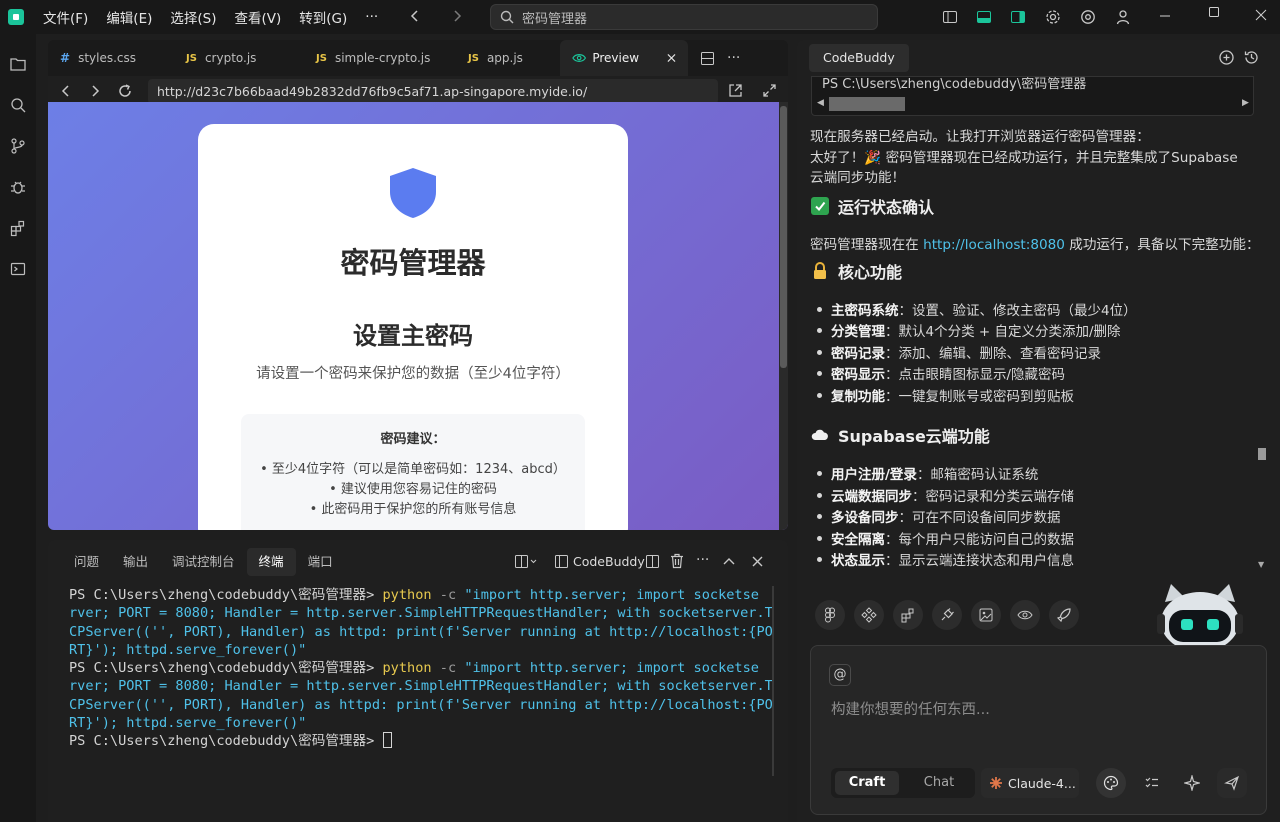  I want to click on code-scrollbar-thumb, so click(867, 104).